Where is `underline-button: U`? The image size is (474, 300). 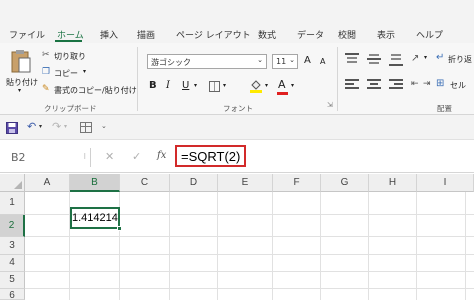
underline-button: U is located at coordinates (185, 85).